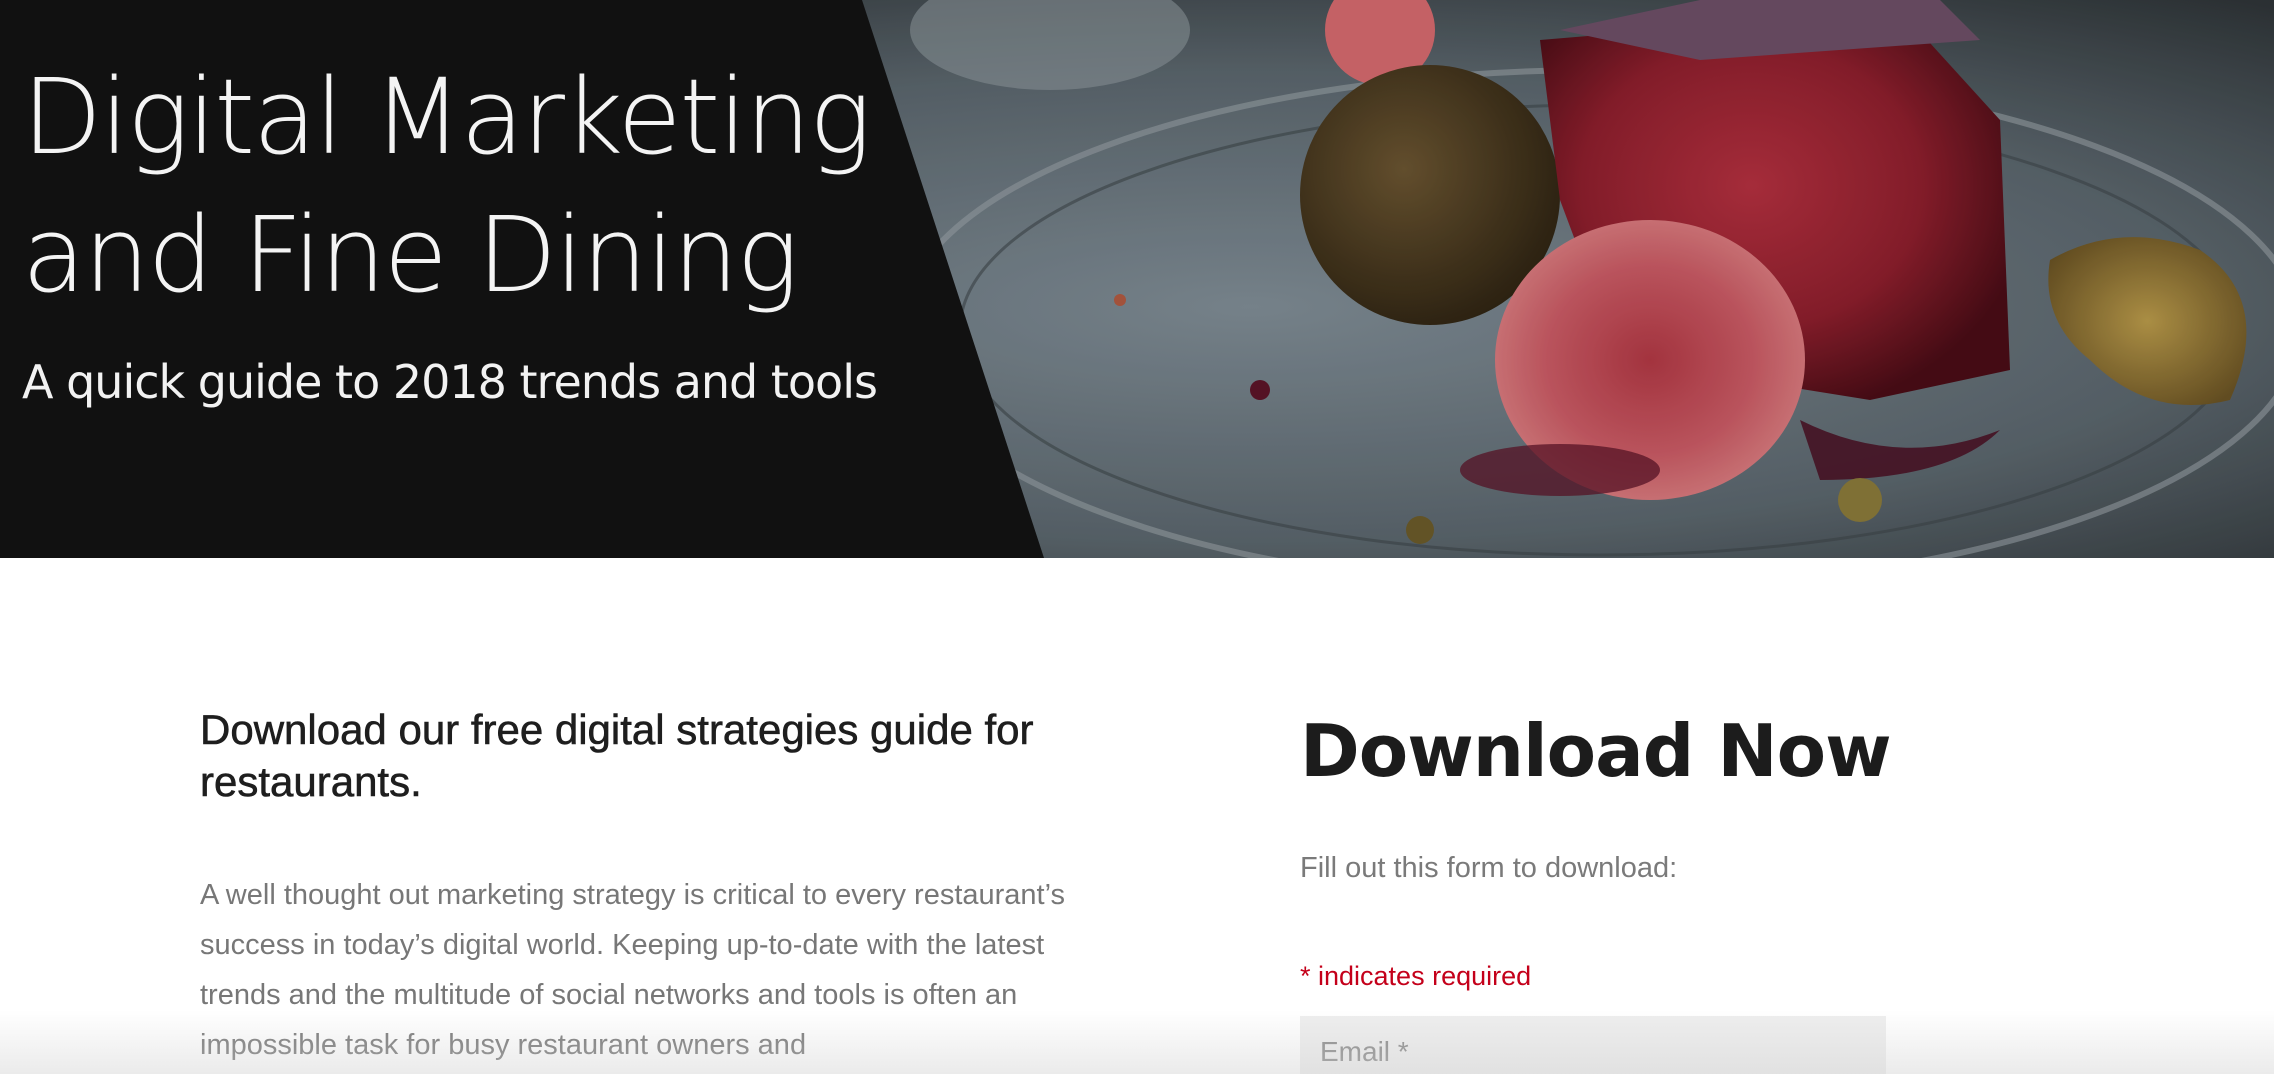 The image size is (2274, 1074). Describe the element at coordinates (1593, 1045) in the screenshot. I see `email-field` at that location.